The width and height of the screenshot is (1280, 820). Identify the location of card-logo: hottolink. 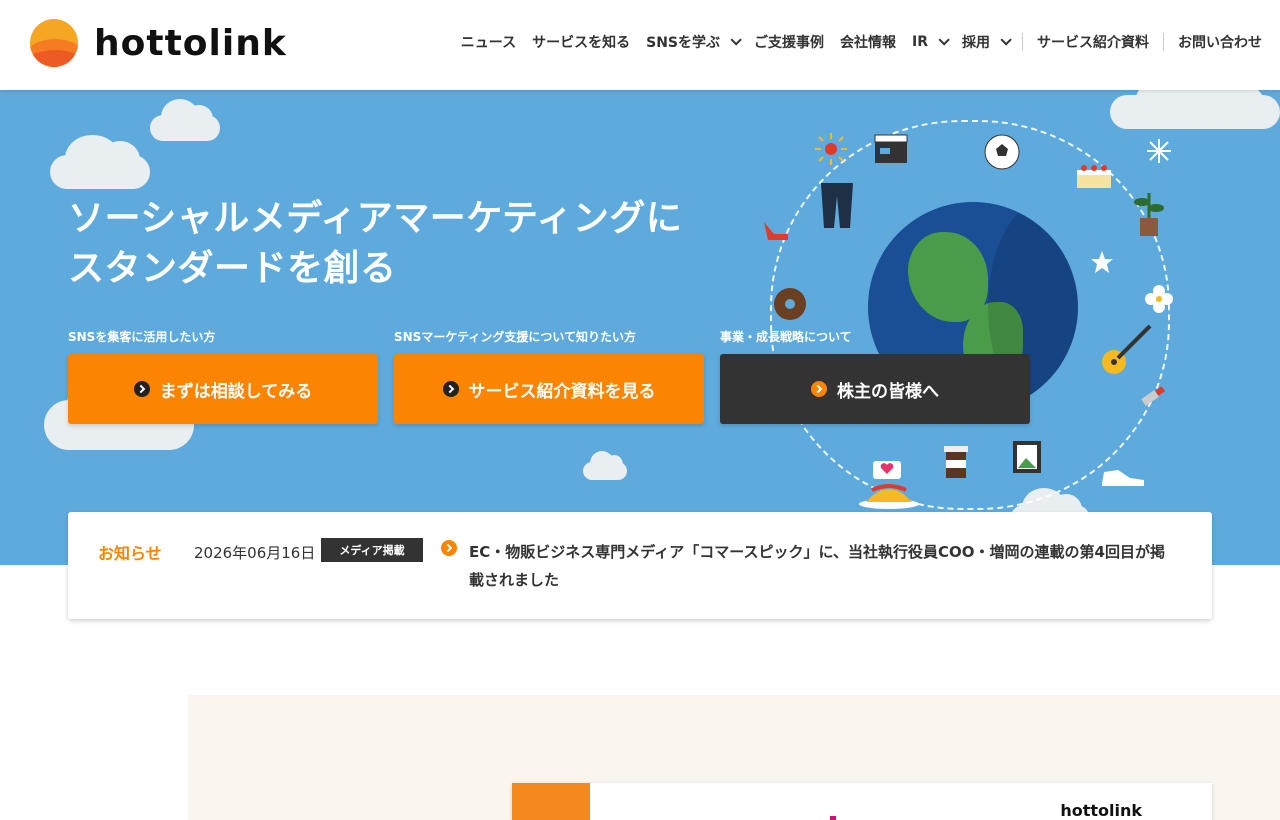
(1101, 810).